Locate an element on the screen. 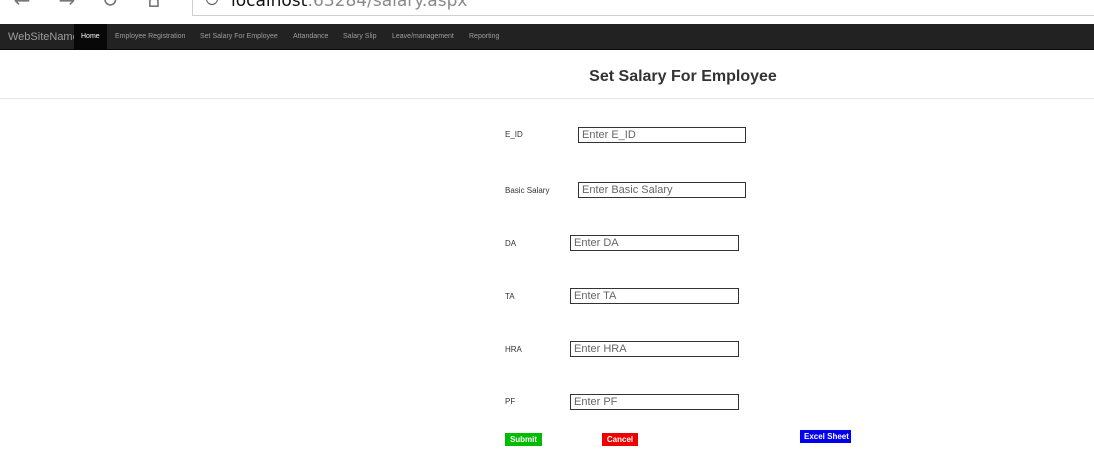 The height and width of the screenshot is (463, 1094). site-brand: WebSiteName is located at coordinates (43, 37).